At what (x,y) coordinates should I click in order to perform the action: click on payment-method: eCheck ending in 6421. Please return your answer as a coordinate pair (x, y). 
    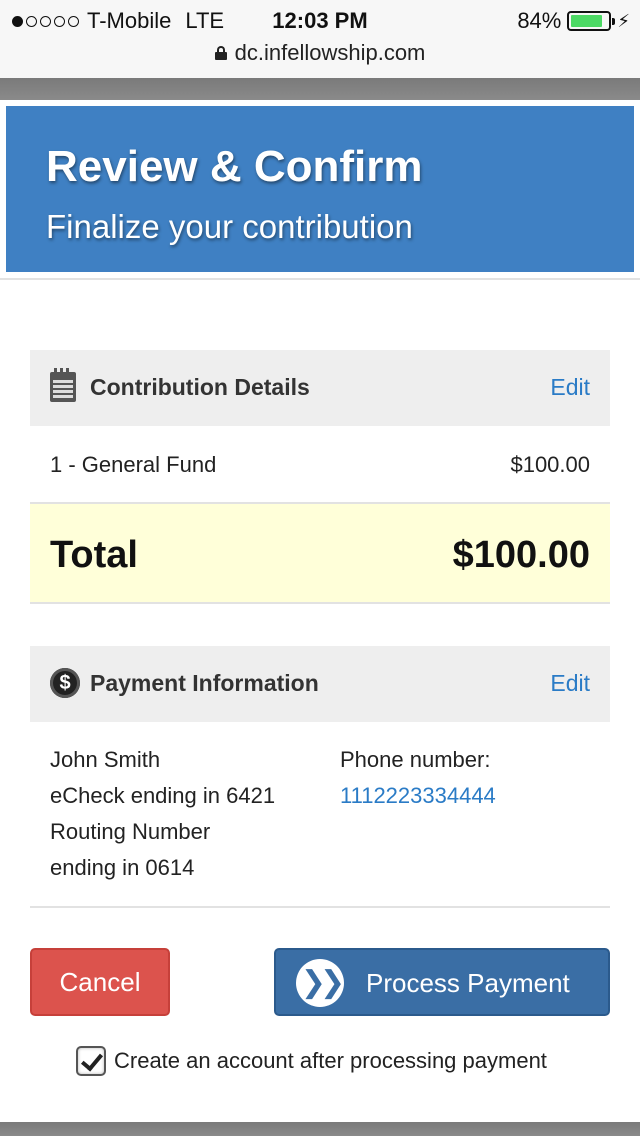
    Looking at the image, I should click on (163, 795).